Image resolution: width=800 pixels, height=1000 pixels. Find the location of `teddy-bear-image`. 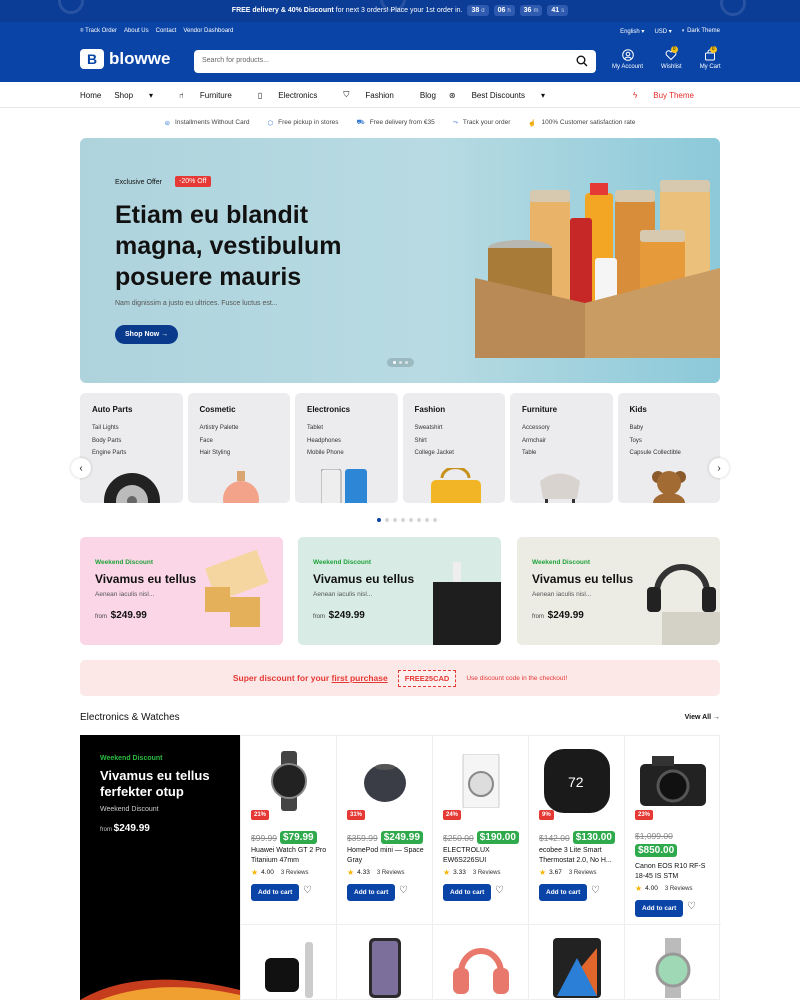

teddy-bear-image is located at coordinates (668, 487).